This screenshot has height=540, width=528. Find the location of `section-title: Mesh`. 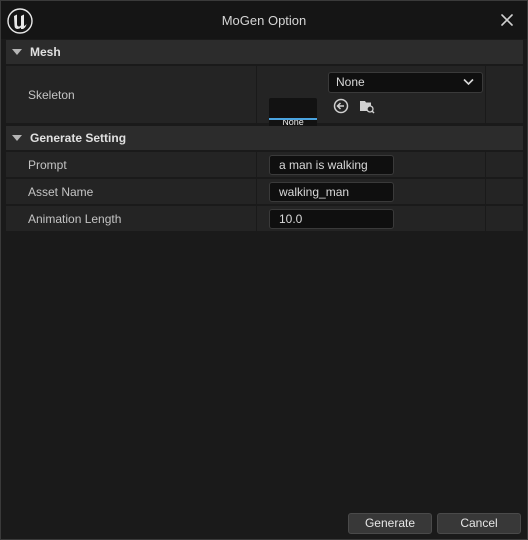

section-title: Mesh is located at coordinates (45, 52).